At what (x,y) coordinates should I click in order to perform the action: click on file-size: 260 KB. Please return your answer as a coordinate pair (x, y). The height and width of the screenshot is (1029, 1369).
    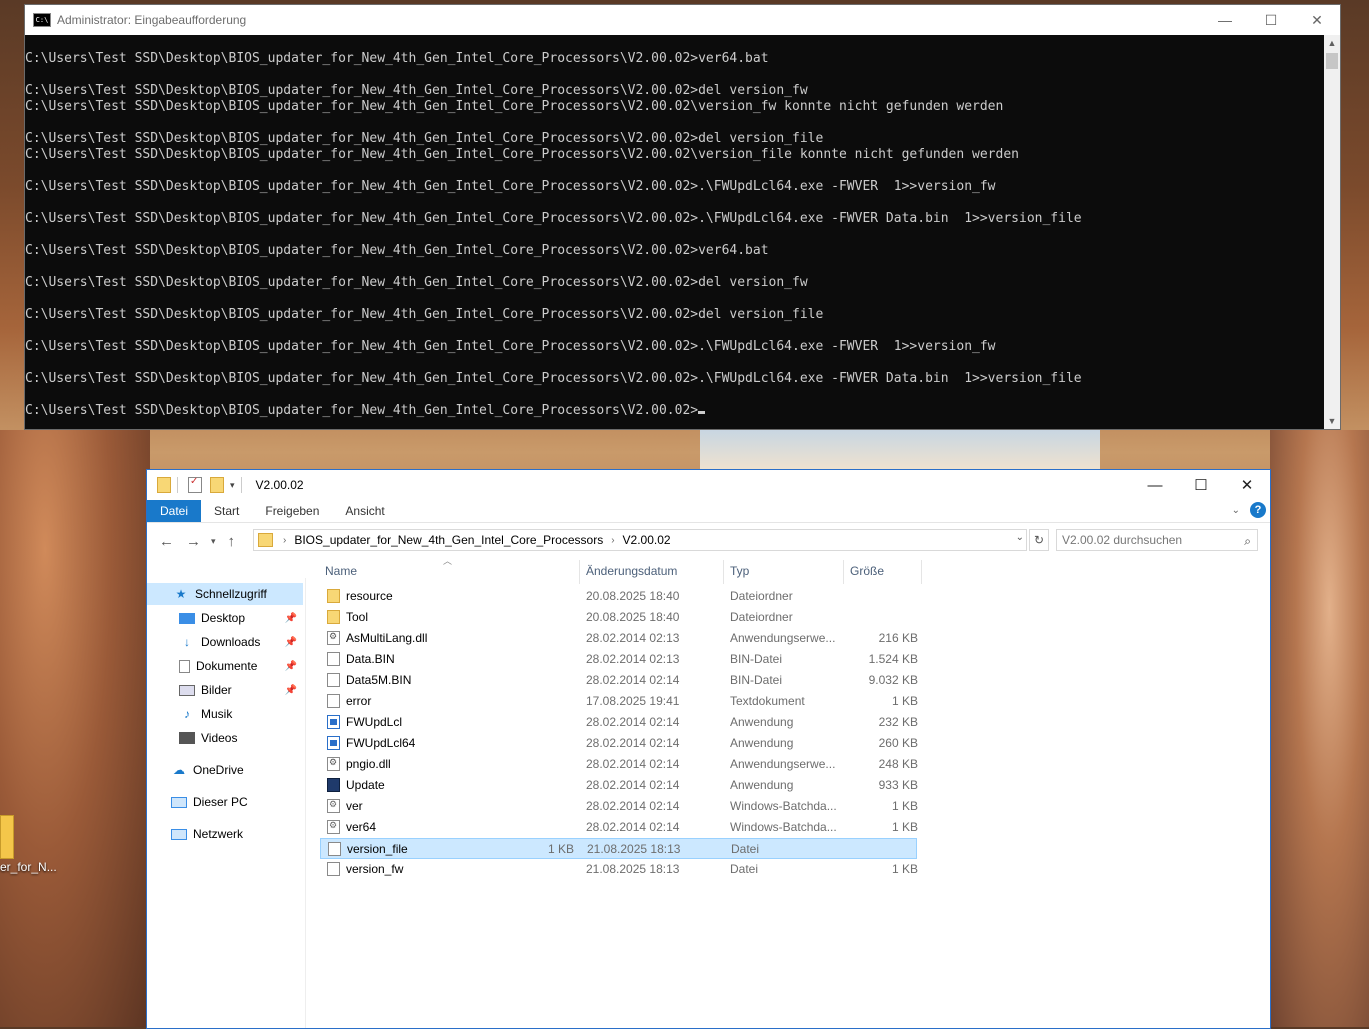
    Looking at the image, I should click on (898, 743).